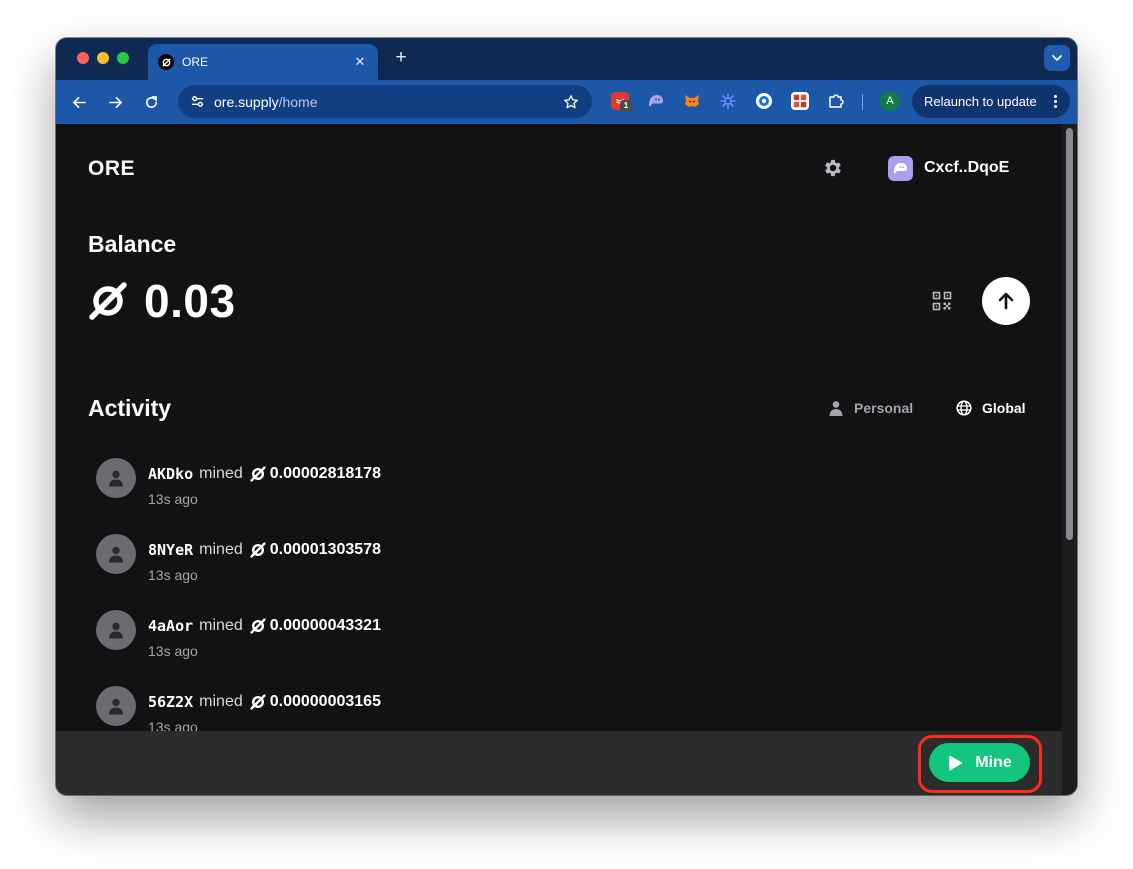  Describe the element at coordinates (170, 474) in the screenshot. I see `miner-address: AKDko` at that location.